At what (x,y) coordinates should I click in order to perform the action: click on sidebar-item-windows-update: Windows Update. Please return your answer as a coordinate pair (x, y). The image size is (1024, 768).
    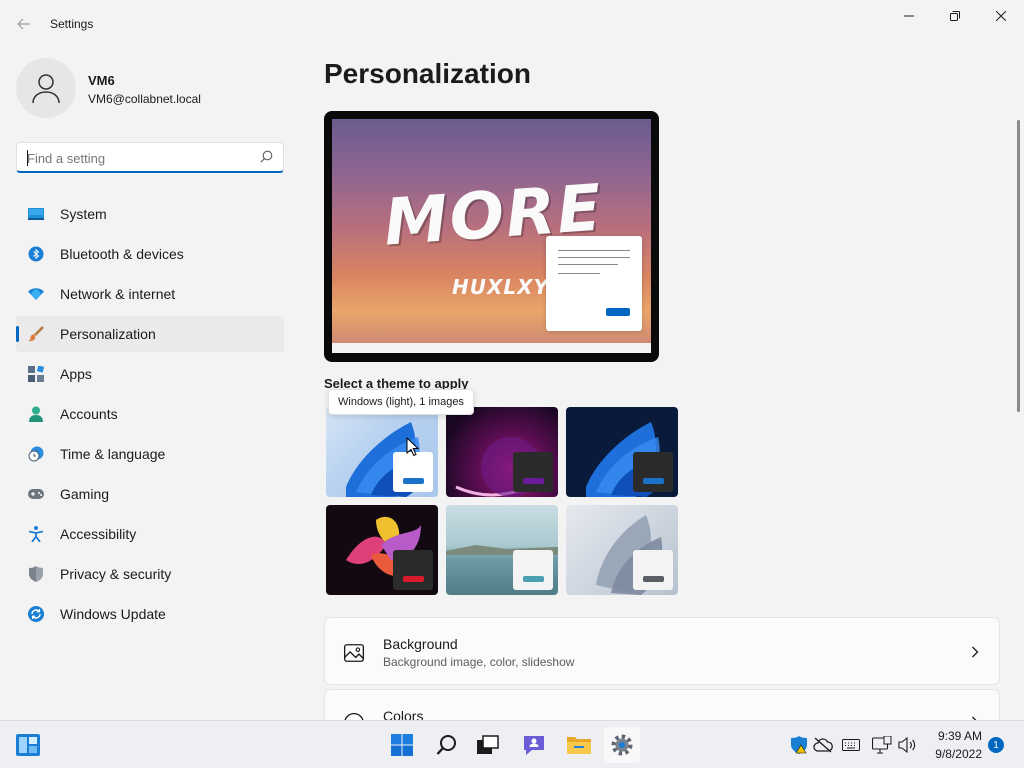
    Looking at the image, I should click on (150, 614).